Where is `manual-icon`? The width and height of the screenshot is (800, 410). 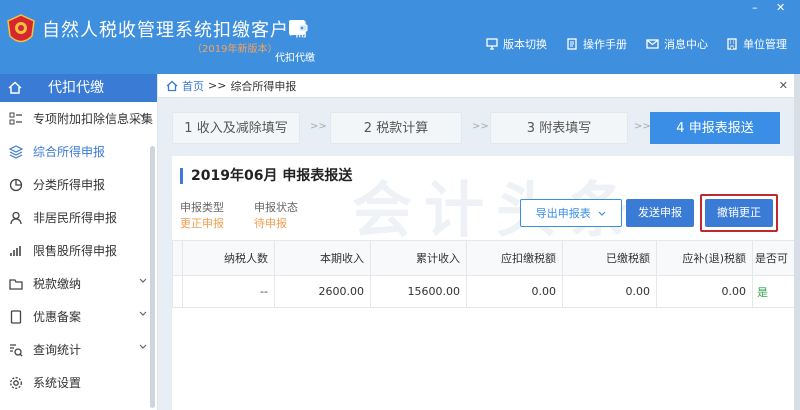 manual-icon is located at coordinates (572, 44).